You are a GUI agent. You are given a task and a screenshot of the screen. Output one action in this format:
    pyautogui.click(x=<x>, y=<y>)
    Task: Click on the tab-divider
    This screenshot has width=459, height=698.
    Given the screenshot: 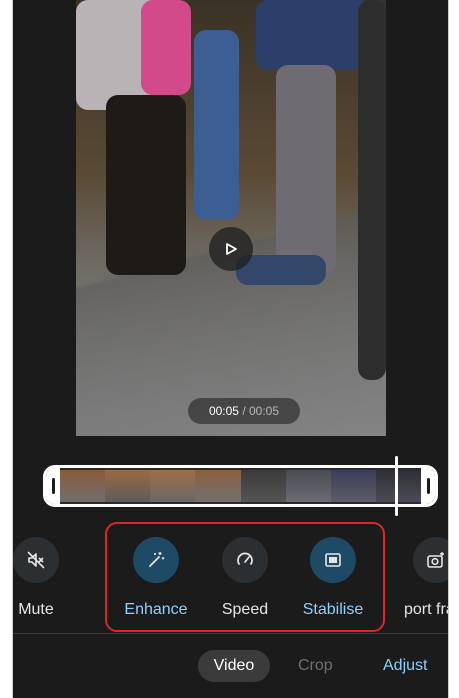 What is the action you would take?
    pyautogui.click(x=230, y=633)
    